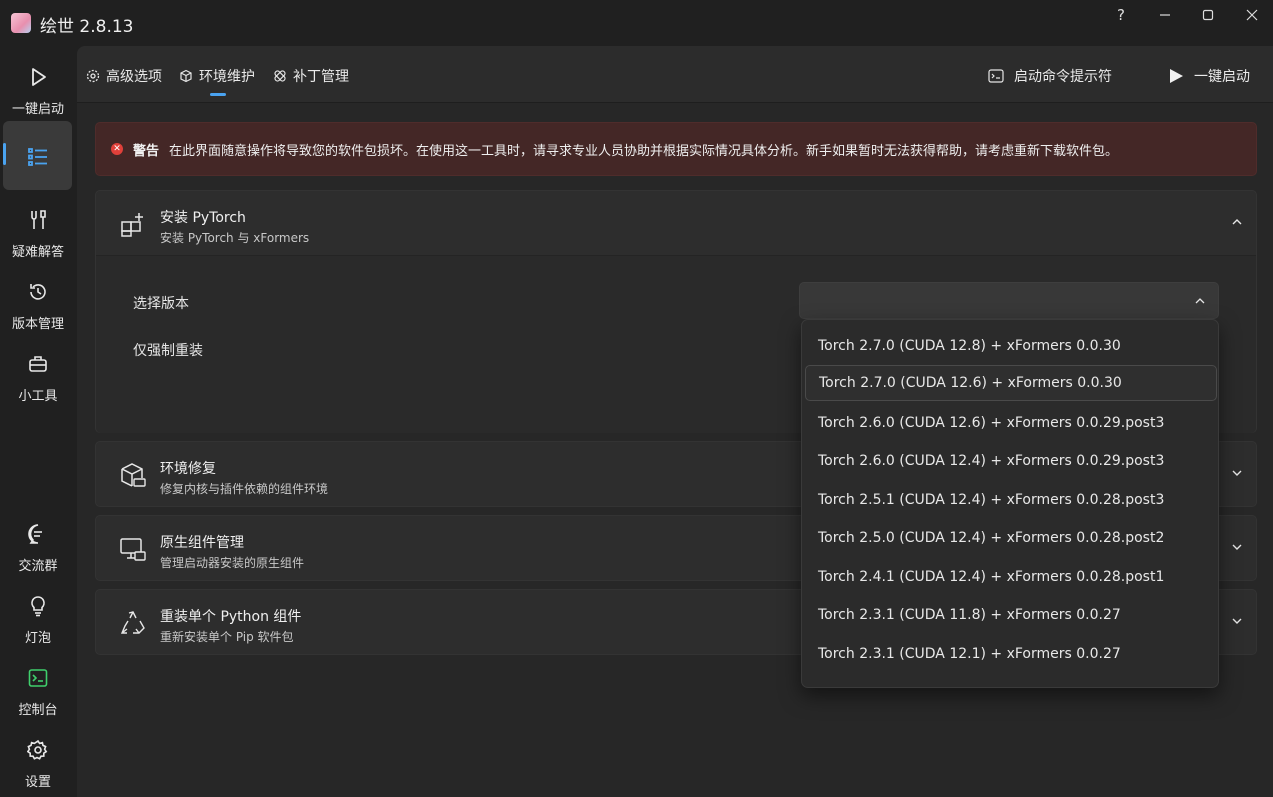 This screenshot has height=797, width=1273. What do you see at coordinates (675, 74) in the screenshot?
I see `top-toolbar: 高级选项 环境维护 补丁管理 启动命令提示符 一键启动` at bounding box center [675, 74].